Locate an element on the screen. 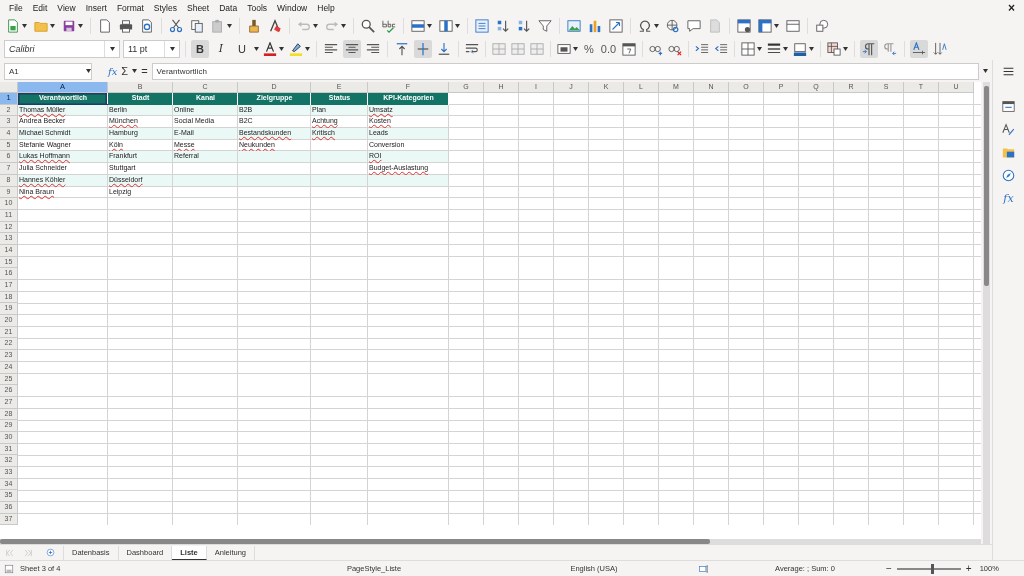 The height and width of the screenshot is (576, 1024). formula-button: = is located at coordinates (144, 71).